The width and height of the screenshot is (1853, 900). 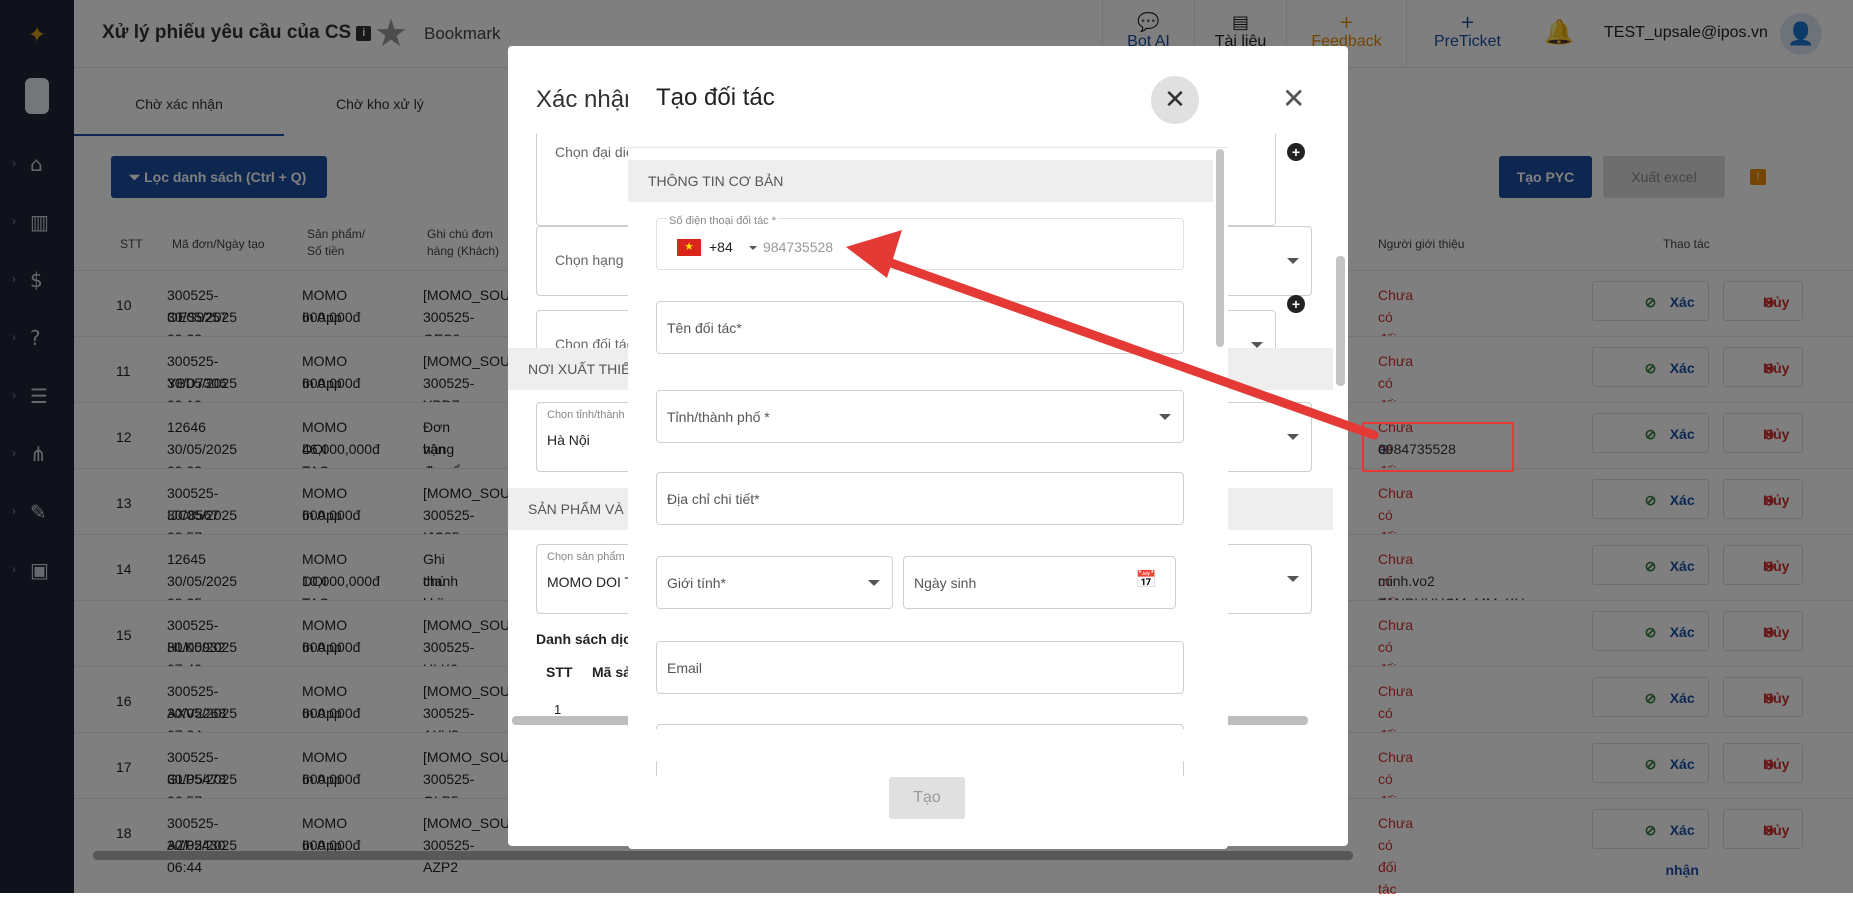 What do you see at coordinates (874, 254) in the screenshot?
I see `arrow-head` at bounding box center [874, 254].